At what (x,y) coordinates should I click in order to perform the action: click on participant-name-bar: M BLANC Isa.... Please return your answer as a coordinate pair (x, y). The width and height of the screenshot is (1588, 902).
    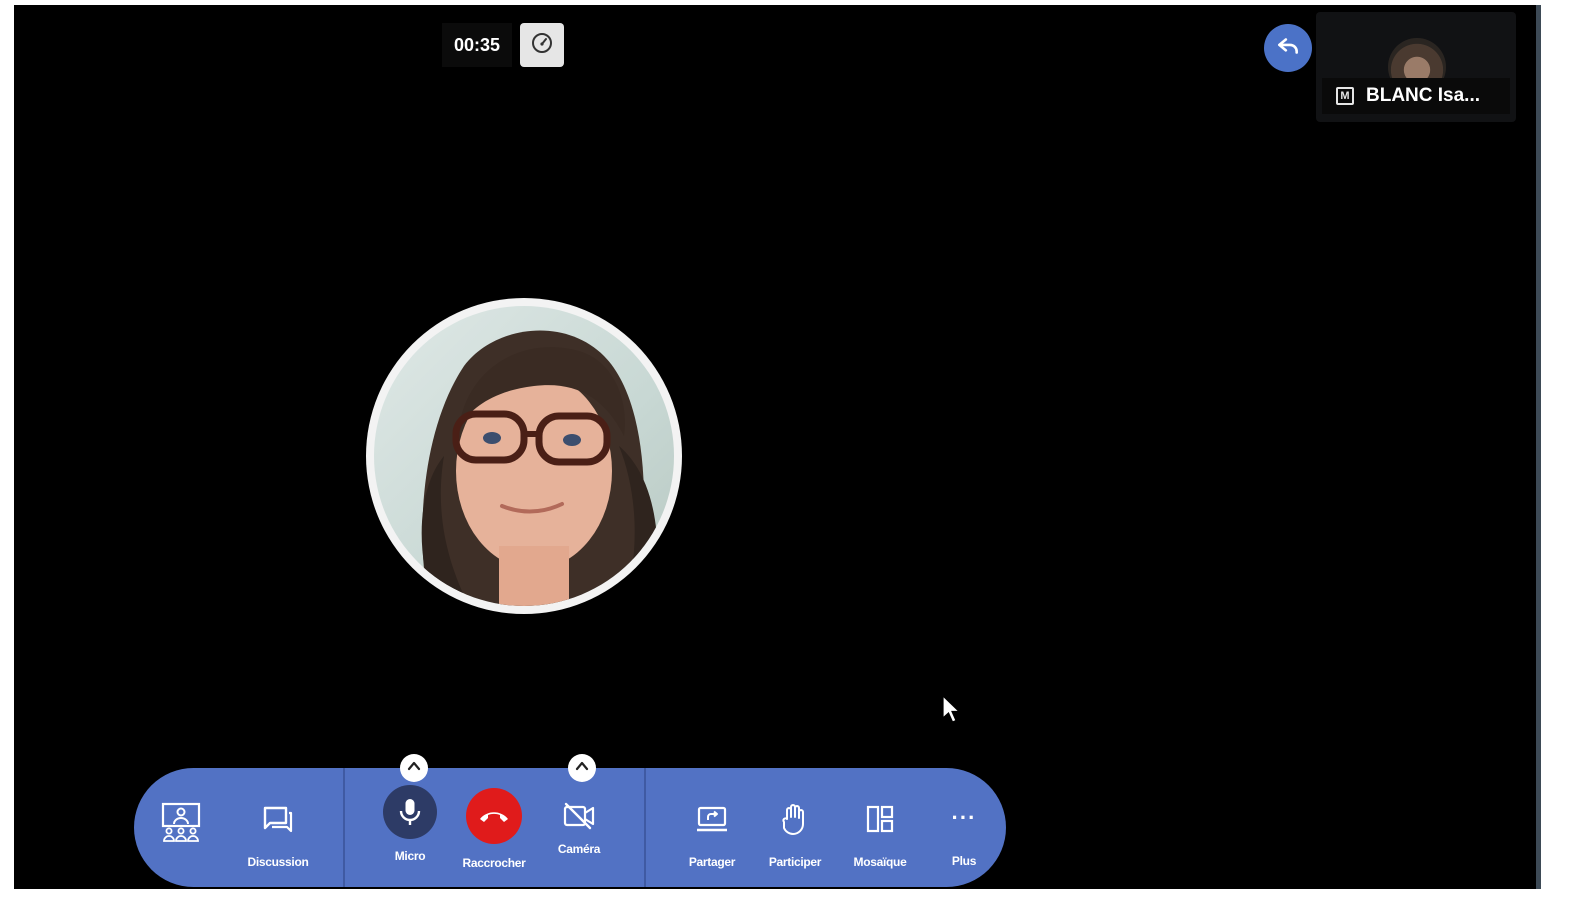
    Looking at the image, I should click on (1416, 96).